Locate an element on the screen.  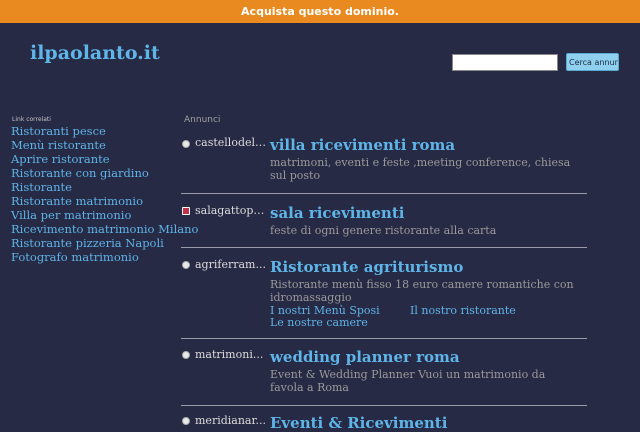
site-favicon-icon is located at coordinates (186, 211).